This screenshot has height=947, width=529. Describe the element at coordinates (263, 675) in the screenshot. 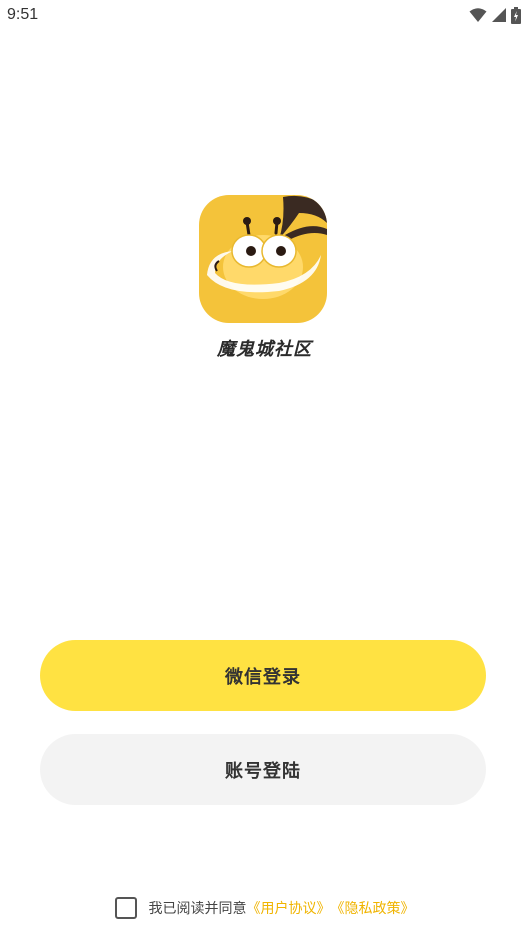

I see `wechat-login-button: 微信登录` at that location.